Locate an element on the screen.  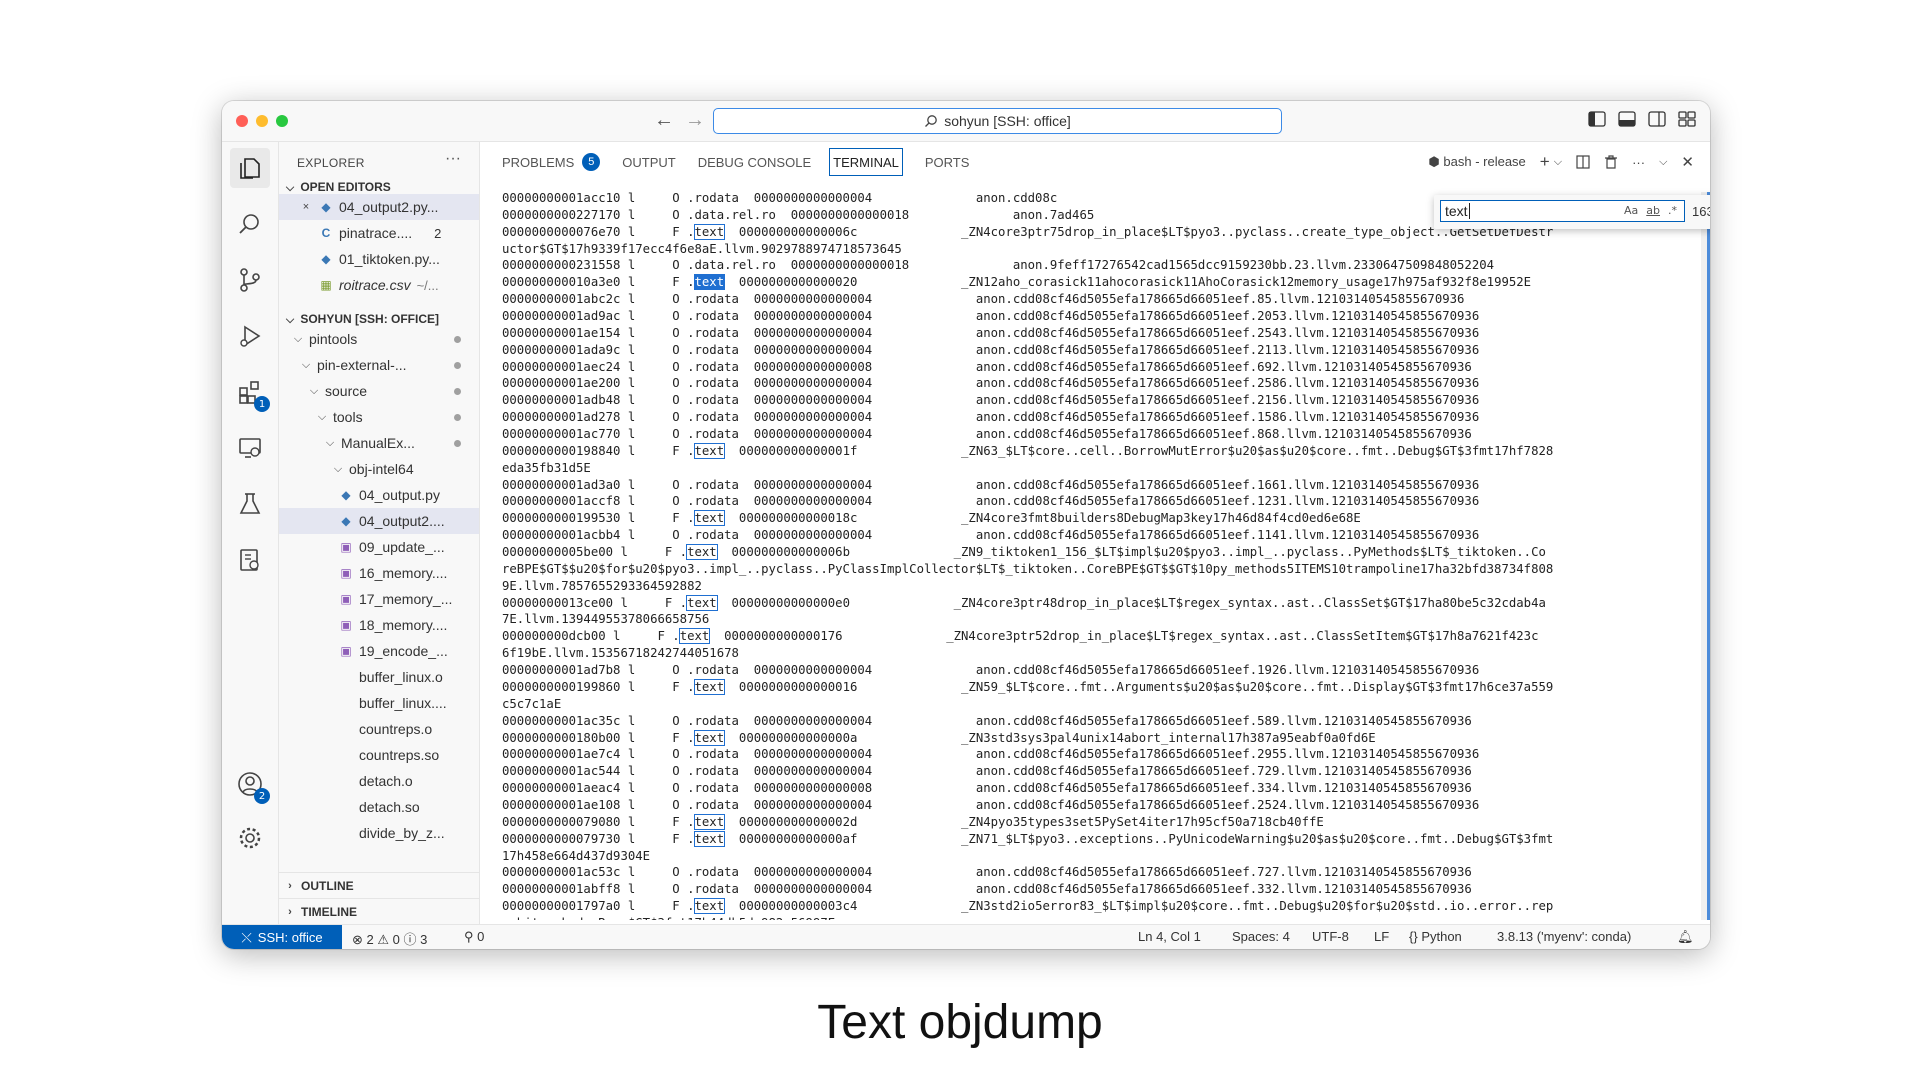
tree-file: detach.o is located at coordinates (379, 781).